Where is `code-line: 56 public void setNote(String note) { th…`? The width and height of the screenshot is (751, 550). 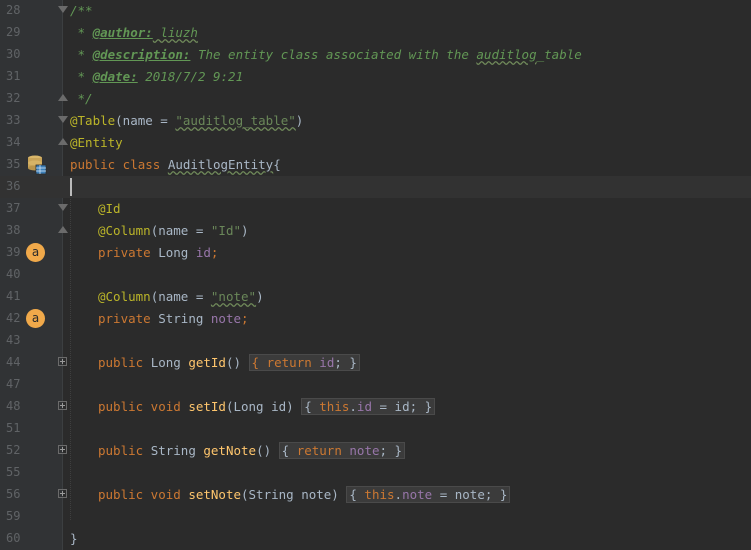 code-line: 56 public void setNote(String note) { th… is located at coordinates (375, 495).